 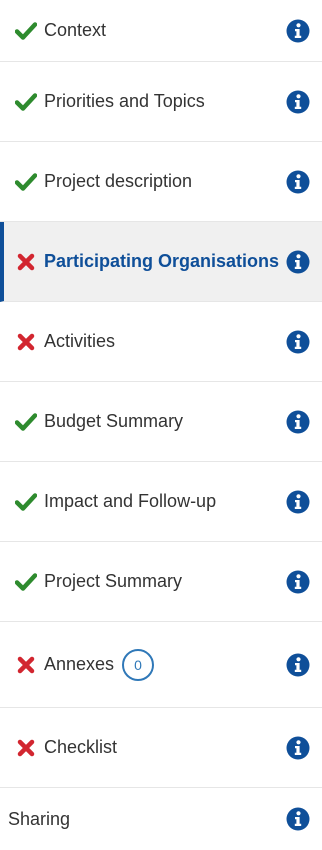 I want to click on nav-item-label: Checklist, so click(x=81, y=747).